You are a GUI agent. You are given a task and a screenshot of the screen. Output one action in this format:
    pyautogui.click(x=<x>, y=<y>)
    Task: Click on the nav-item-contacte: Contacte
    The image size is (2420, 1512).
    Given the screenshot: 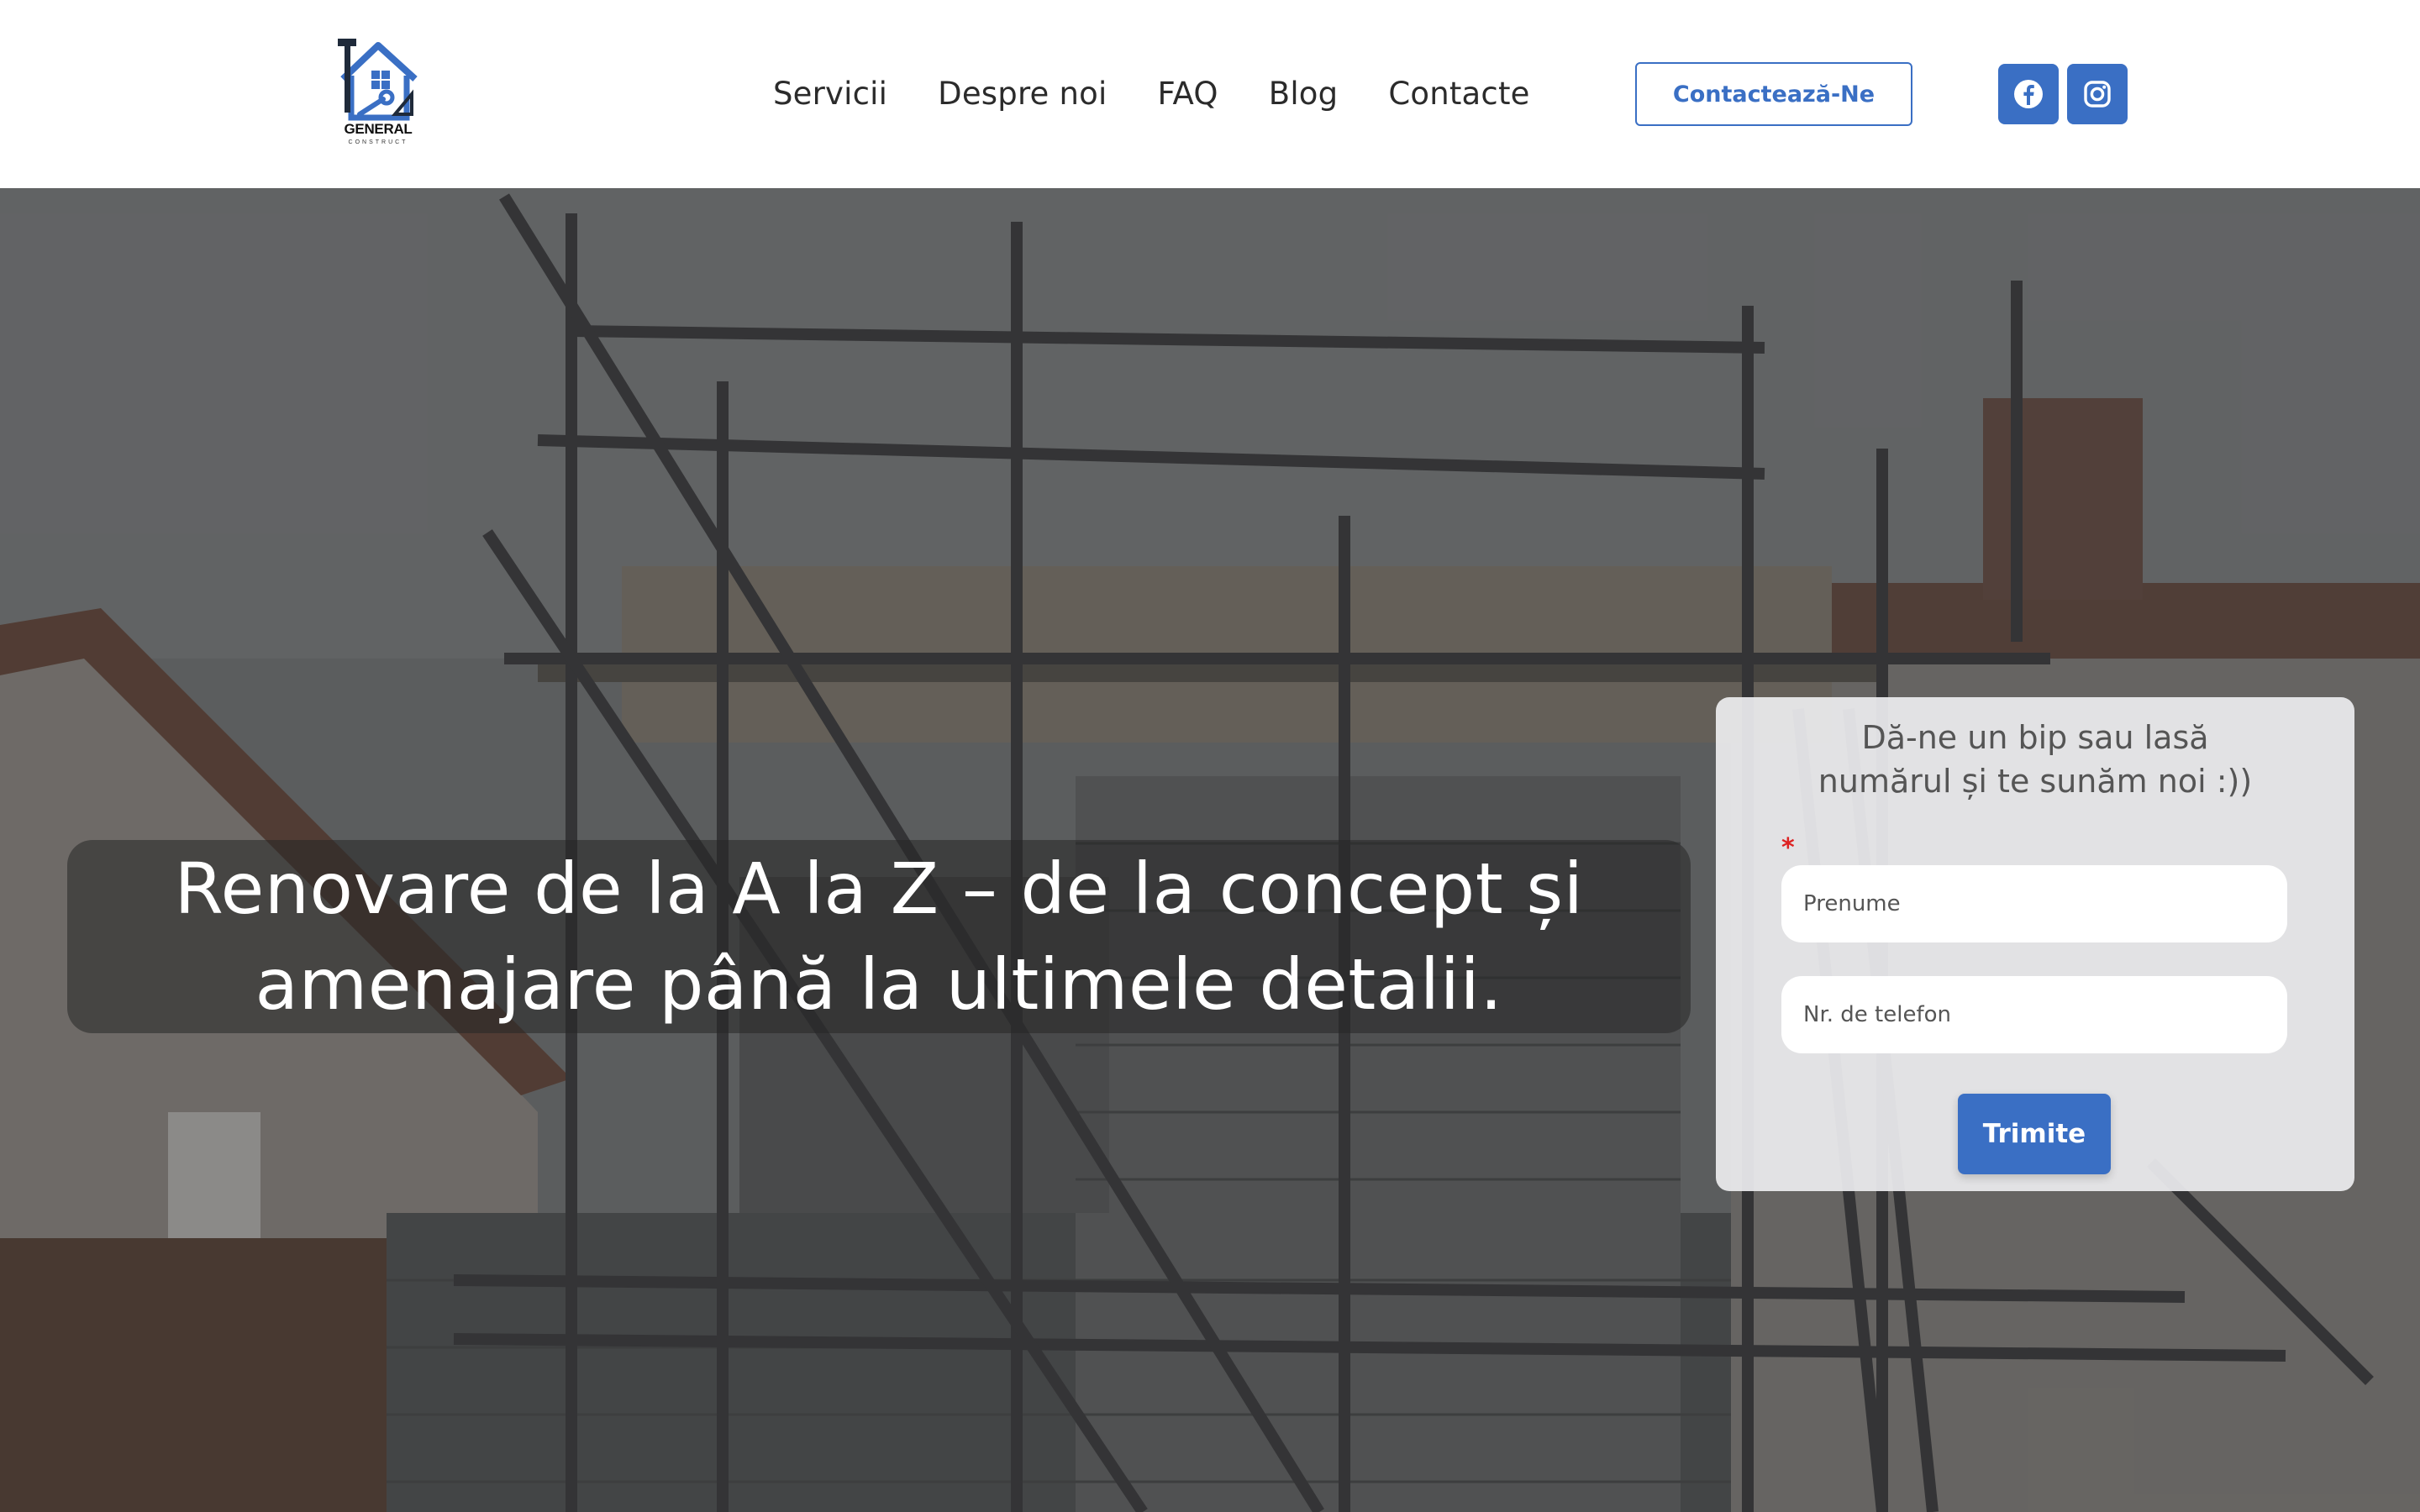 What is the action you would take?
    pyautogui.click(x=1458, y=94)
    